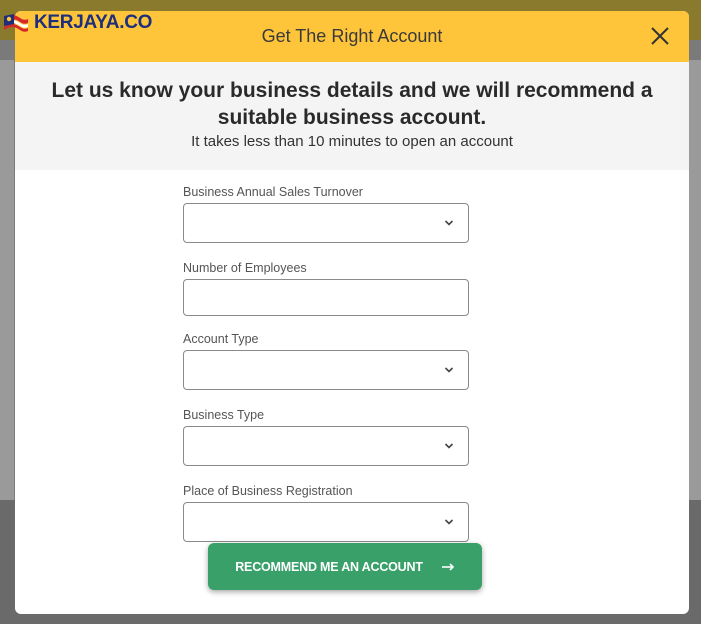  I want to click on field-account-type: Account Type, so click(326, 361).